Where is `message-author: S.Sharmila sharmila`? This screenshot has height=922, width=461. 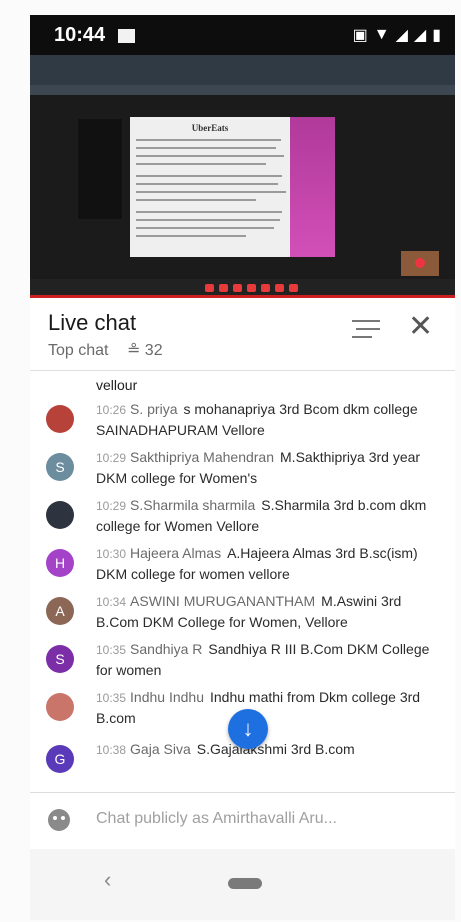
message-author: S.Sharmila sharmila is located at coordinates (192, 505).